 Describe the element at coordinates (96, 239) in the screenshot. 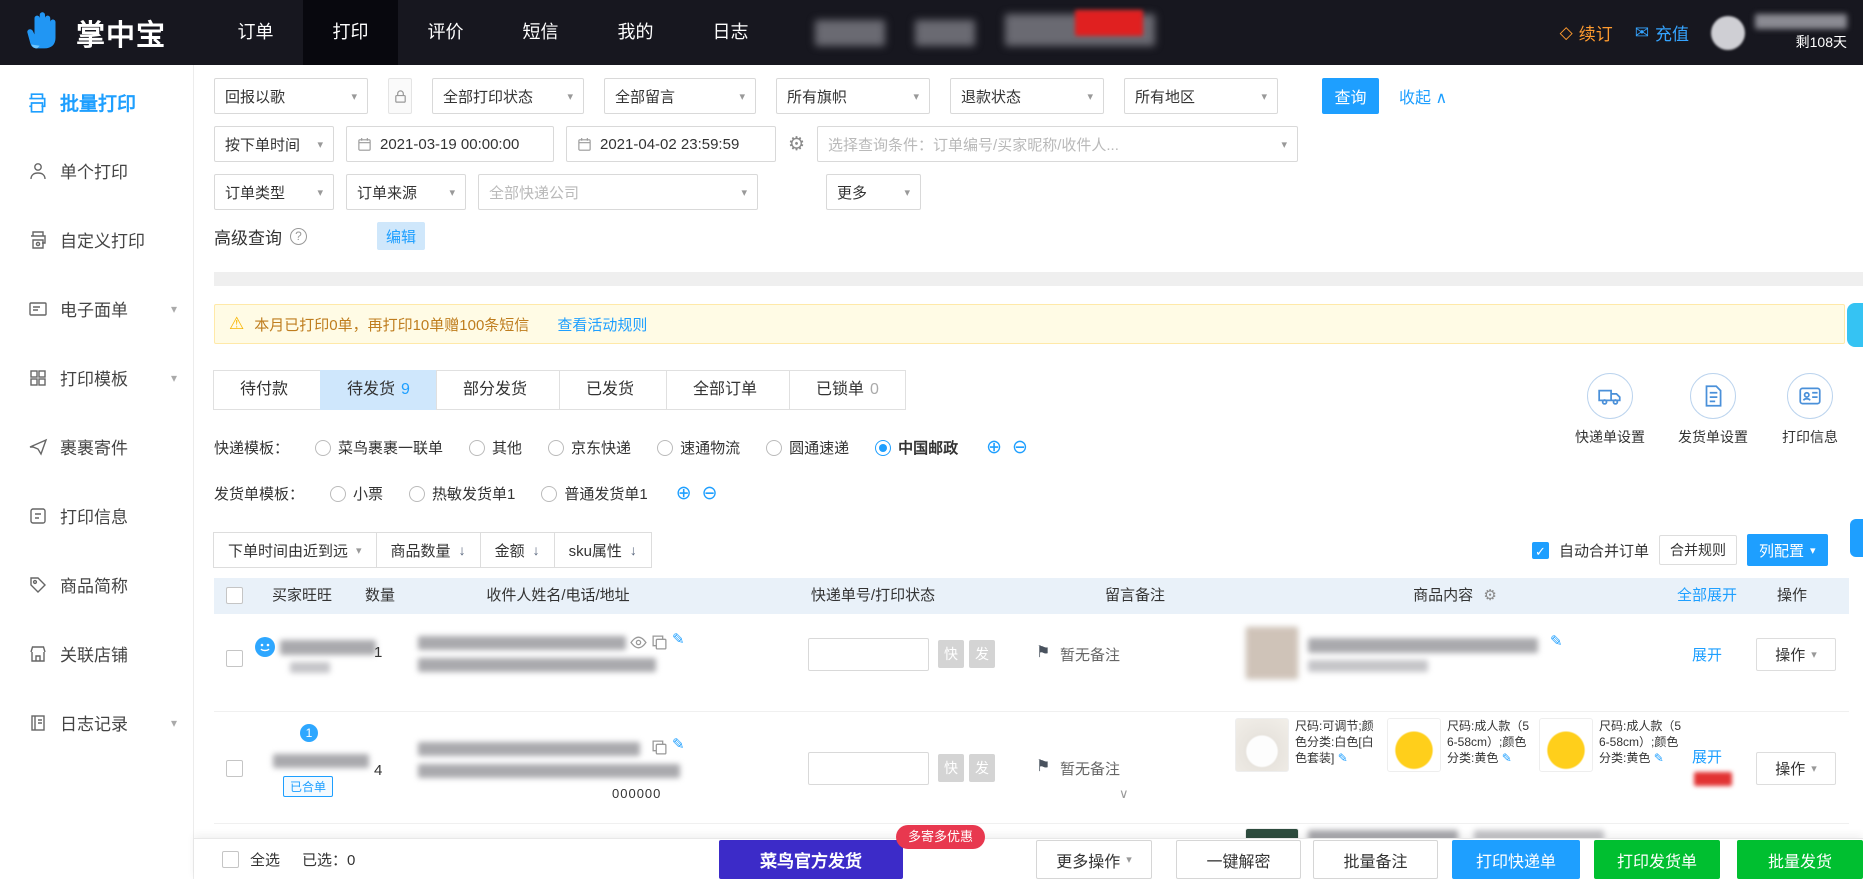

I see `sidebar-item-custom-print: 自定义打印` at that location.